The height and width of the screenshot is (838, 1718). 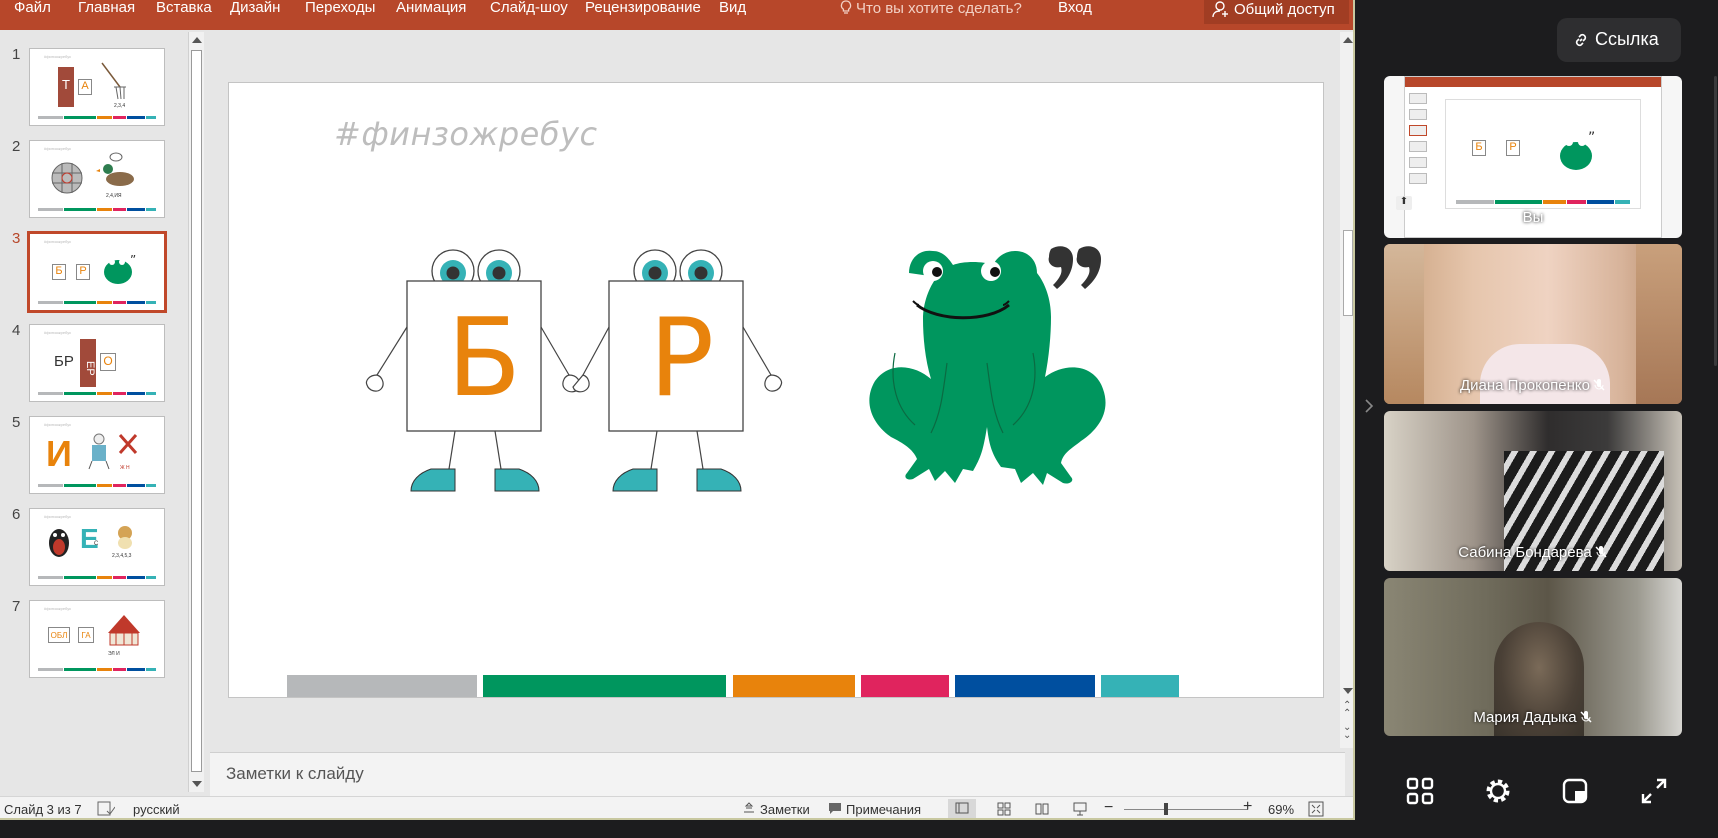 I want to click on letter-b-text: Б, so click(x=484, y=358).